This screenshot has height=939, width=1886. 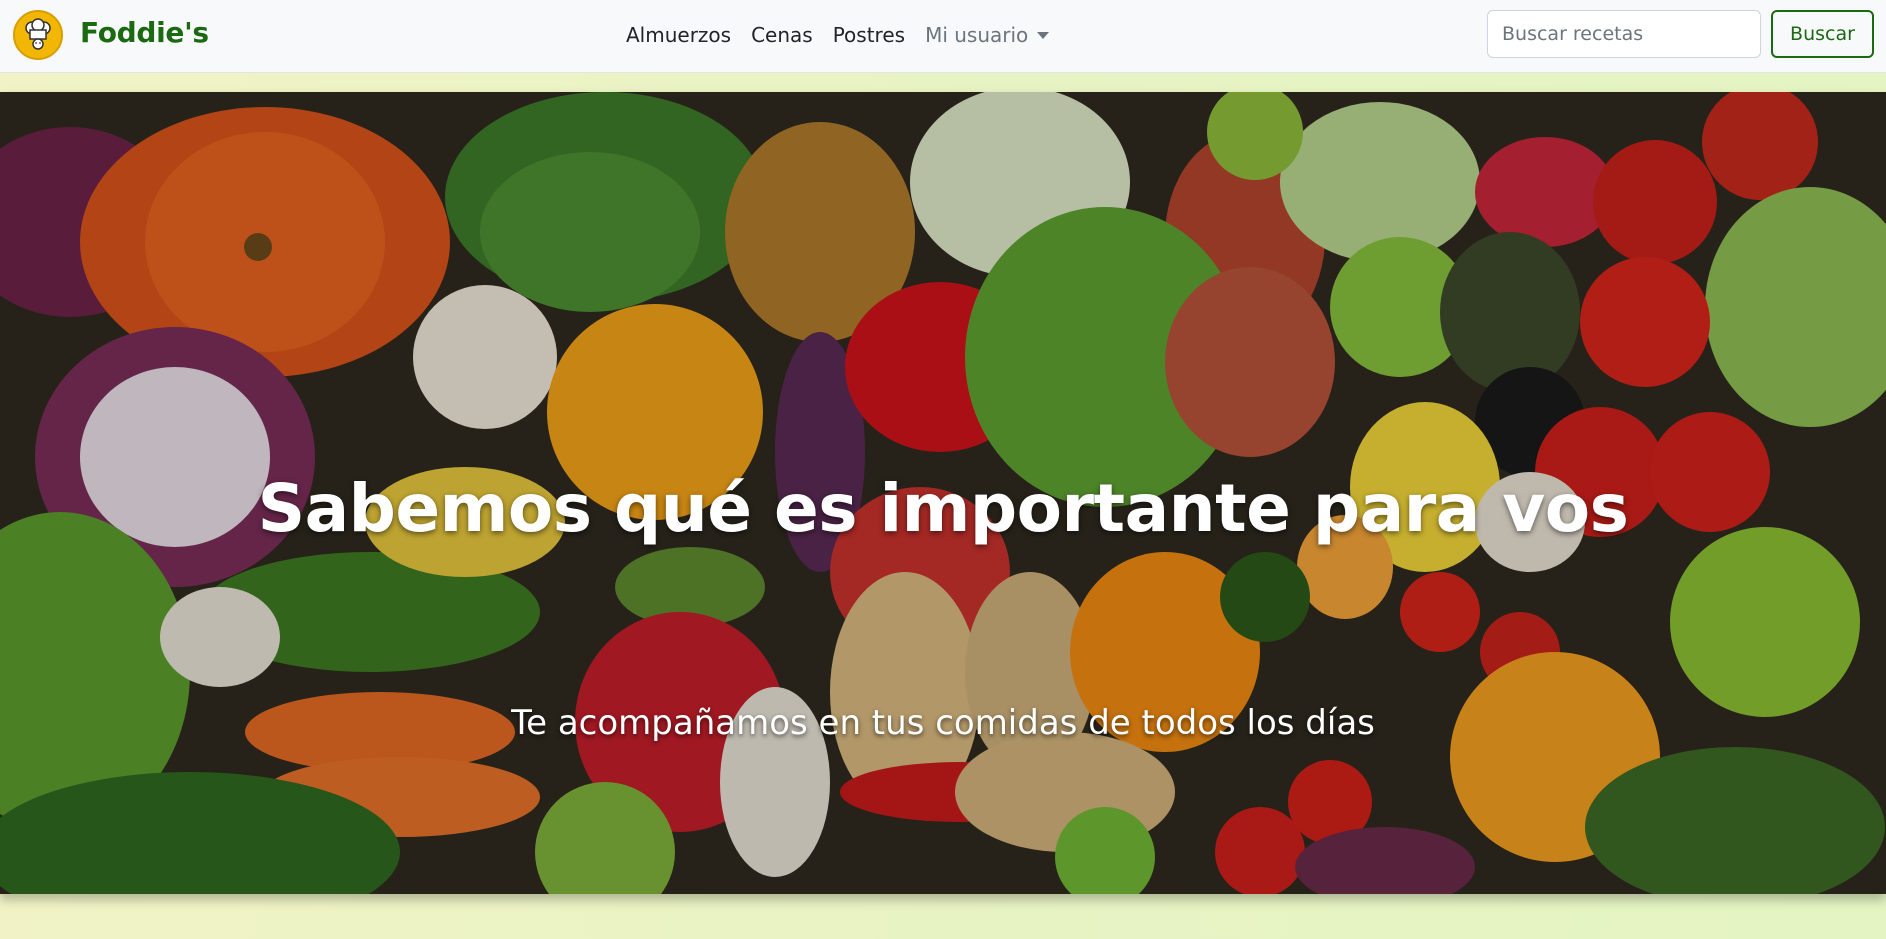 What do you see at coordinates (1043, 35) in the screenshot?
I see `chevron-down-icon` at bounding box center [1043, 35].